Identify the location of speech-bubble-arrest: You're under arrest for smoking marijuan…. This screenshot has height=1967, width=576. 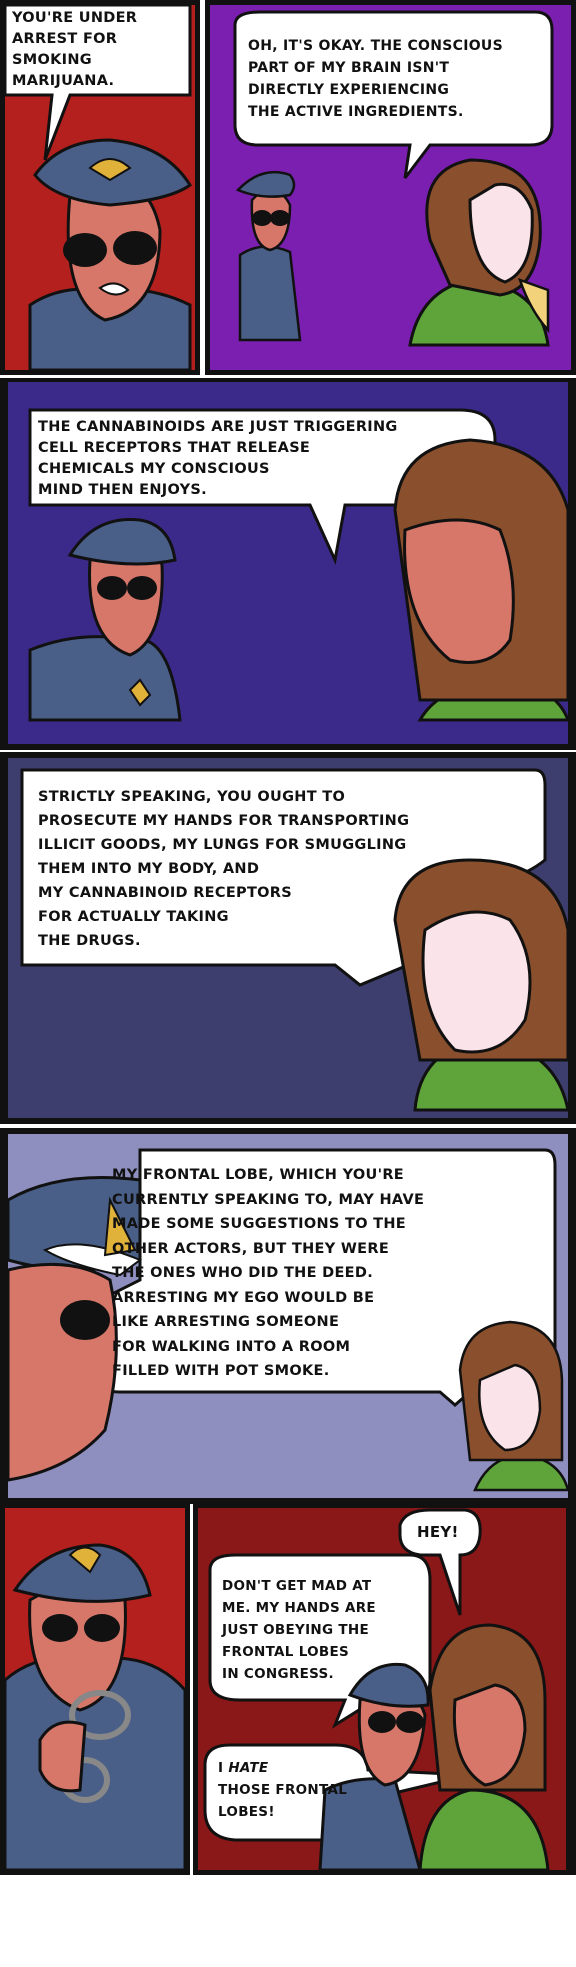
(75, 49).